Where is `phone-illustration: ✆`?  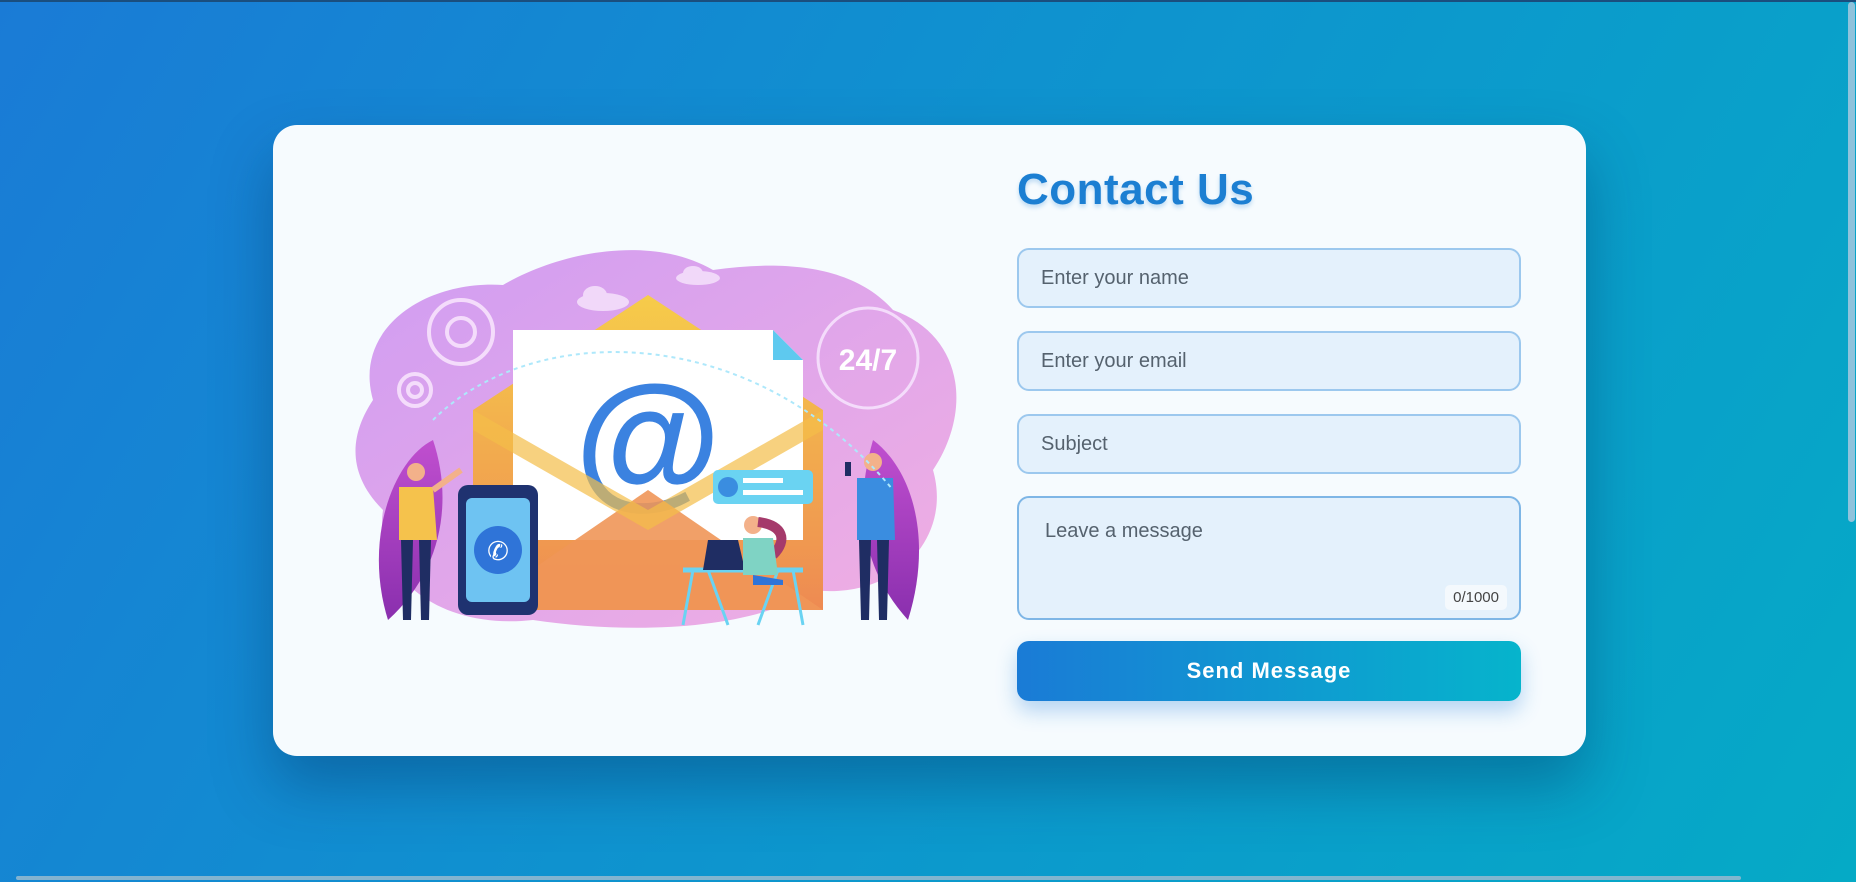
phone-illustration: ✆ is located at coordinates (498, 550).